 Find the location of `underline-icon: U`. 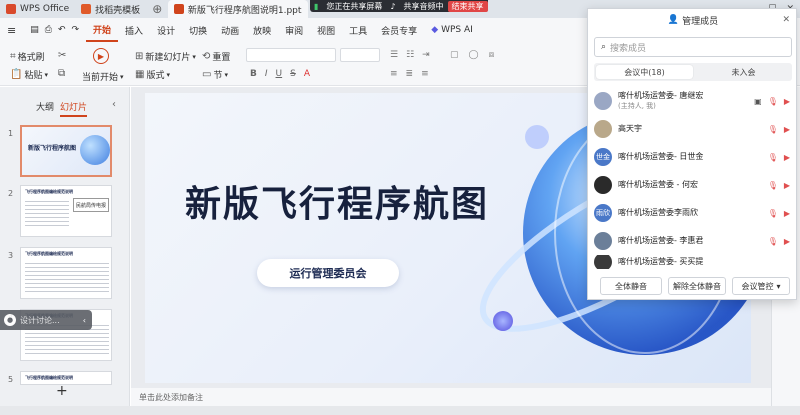

underline-icon: U is located at coordinates (279, 74).